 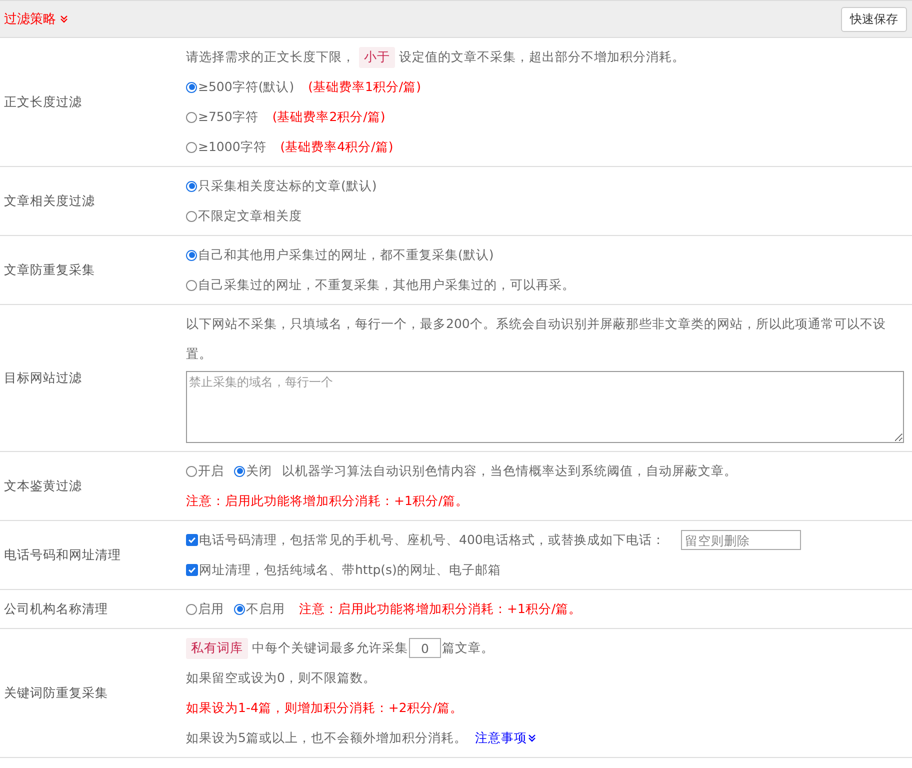 What do you see at coordinates (36, 19) in the screenshot?
I see `section-title: 过滤策略` at bounding box center [36, 19].